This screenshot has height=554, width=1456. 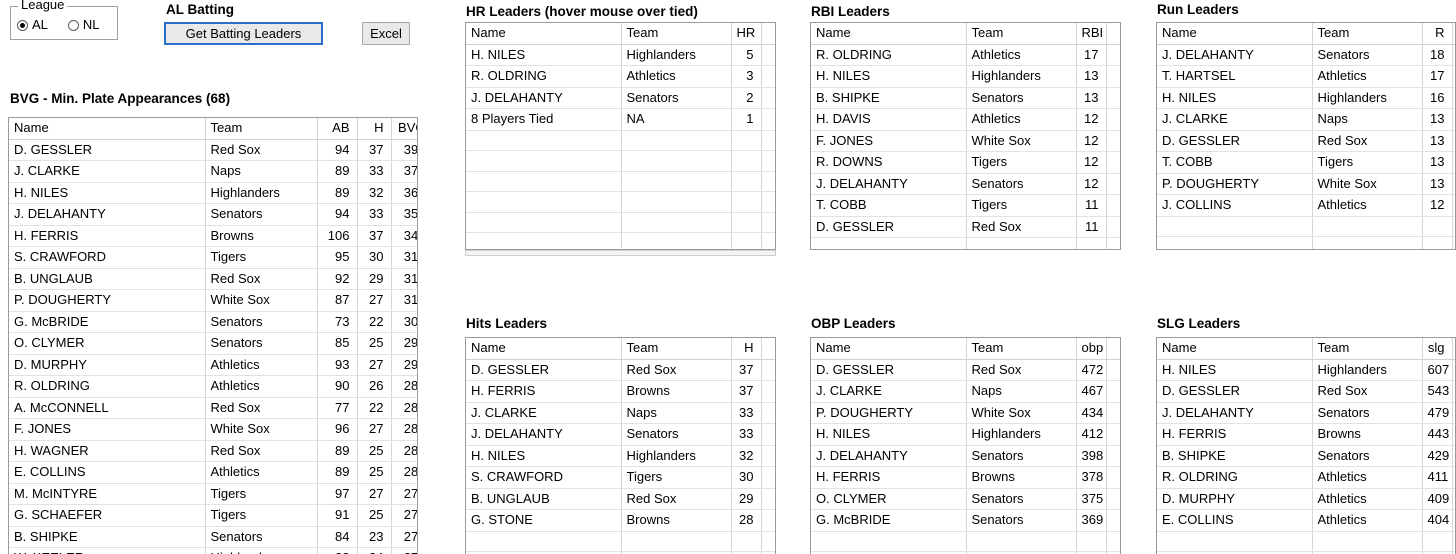 What do you see at coordinates (337, 494) in the screenshot?
I see `table-cell: 97` at bounding box center [337, 494].